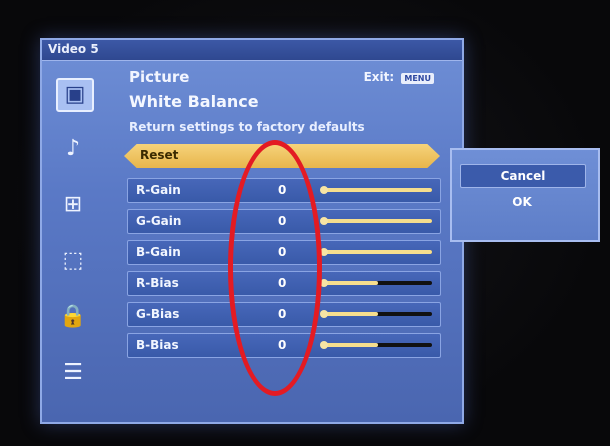  I want to click on screen-format-icon: ⊞, so click(73, 205).